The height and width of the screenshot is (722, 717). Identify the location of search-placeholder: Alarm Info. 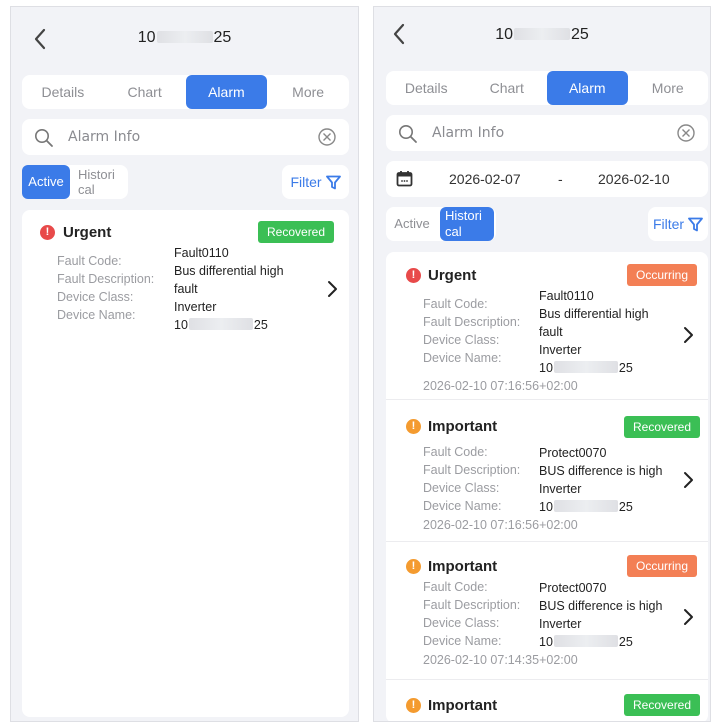
(104, 137).